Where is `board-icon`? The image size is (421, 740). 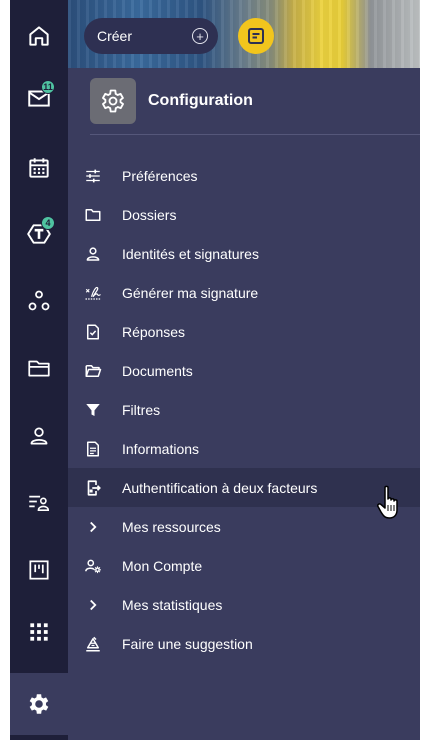
board-icon is located at coordinates (39, 570).